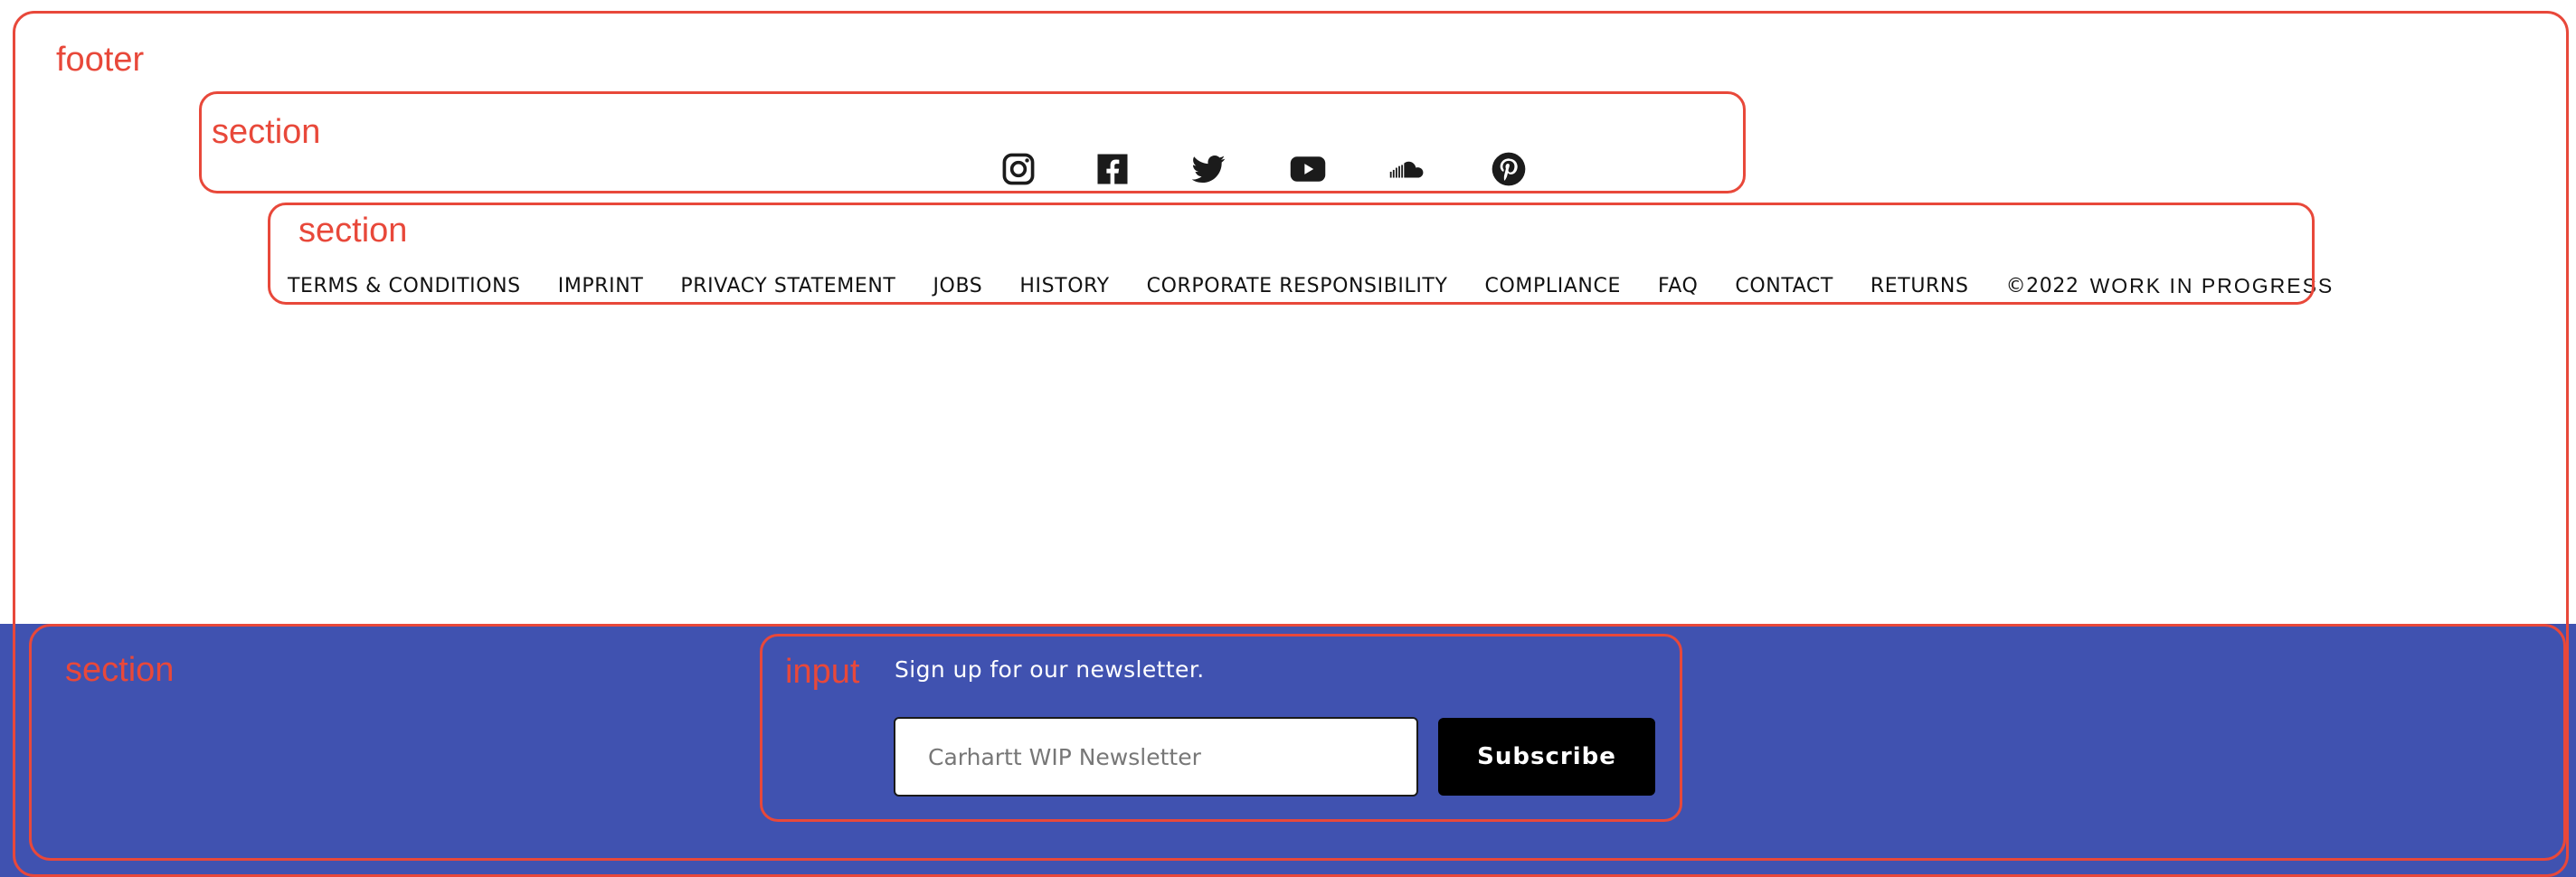 This screenshot has width=2576, height=877. I want to click on links-section-annotation-label: section, so click(353, 231).